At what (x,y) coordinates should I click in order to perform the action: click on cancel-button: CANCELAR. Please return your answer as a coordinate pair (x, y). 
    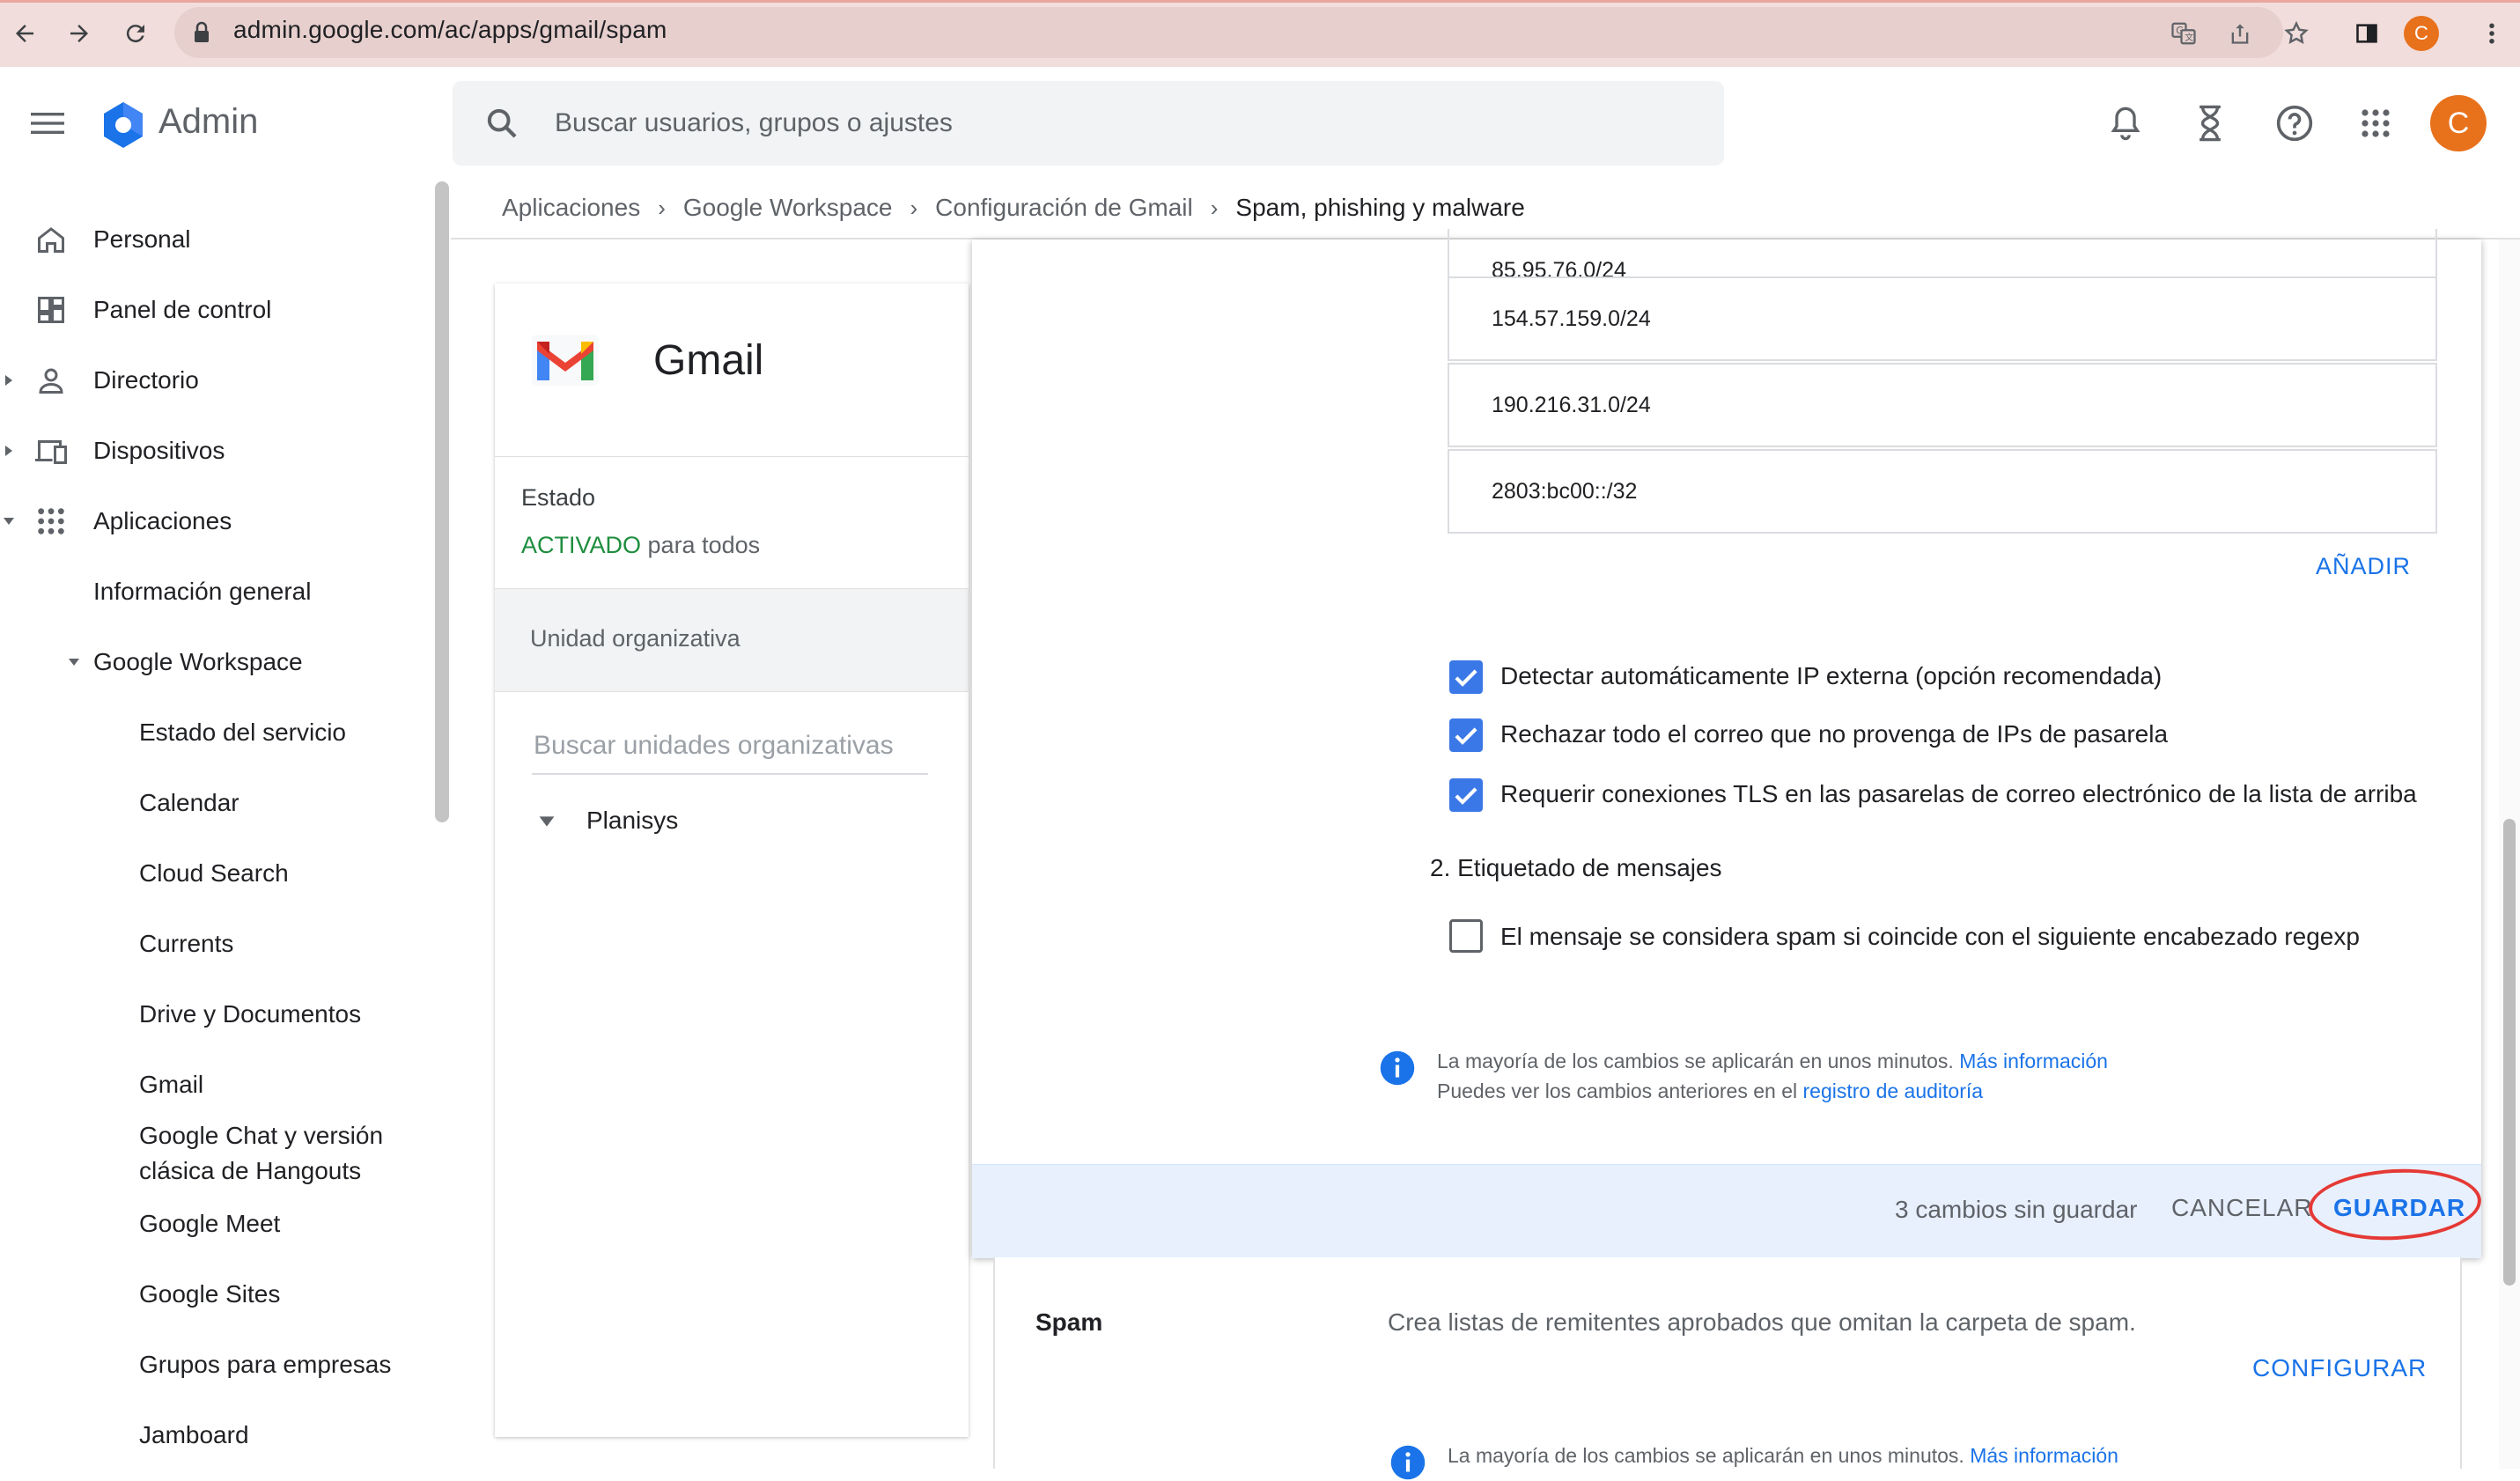
    Looking at the image, I should click on (2241, 1208).